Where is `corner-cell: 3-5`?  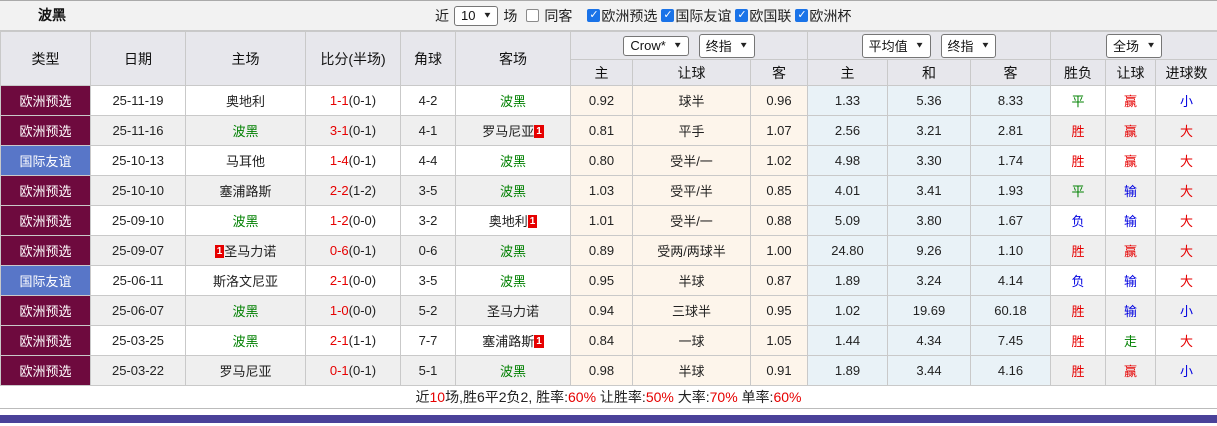
corner-cell: 3-5 is located at coordinates (428, 190).